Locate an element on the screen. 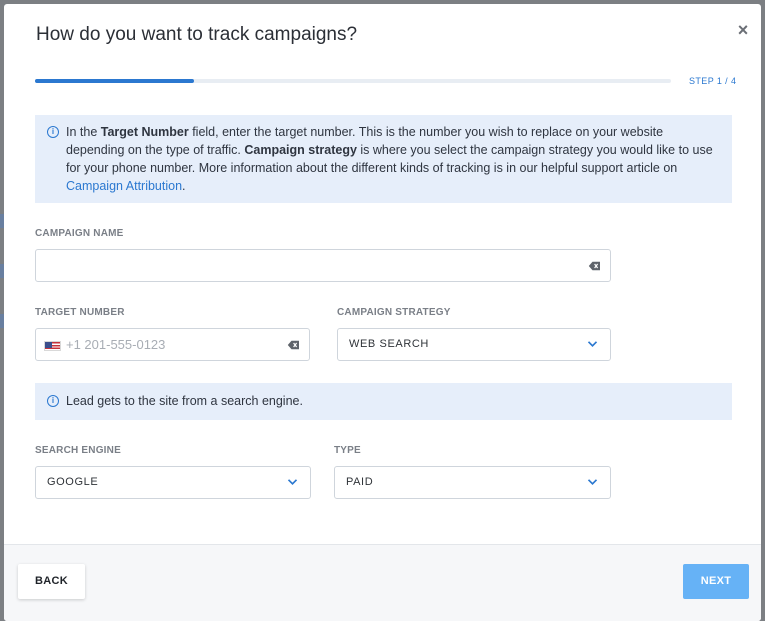 This screenshot has height=621, width=765. campaign-strategy-select: WEB SEARCH is located at coordinates (474, 344).